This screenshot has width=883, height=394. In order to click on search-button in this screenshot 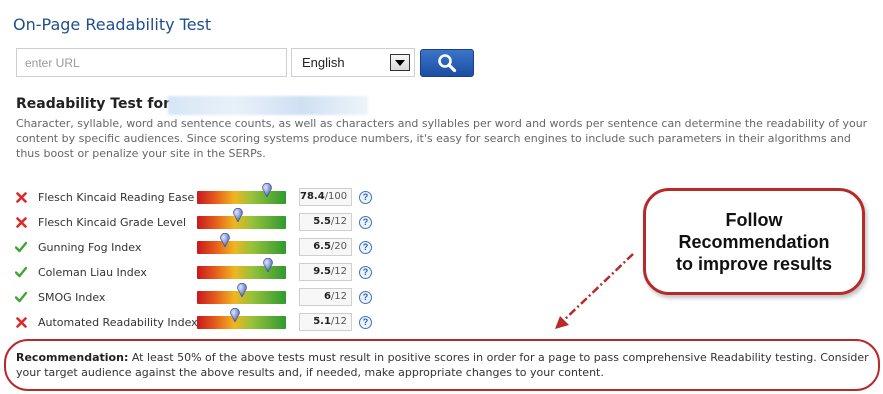, I will do `click(447, 63)`.